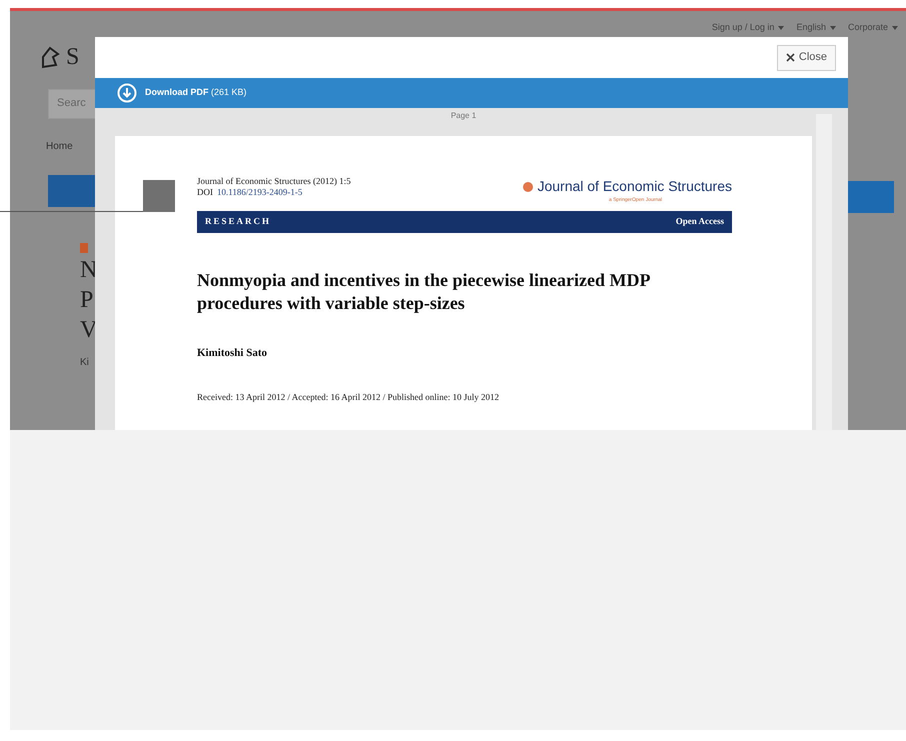 The height and width of the screenshot is (741, 906). Describe the element at coordinates (89, 330) in the screenshot. I see `title-fragment: V` at that location.